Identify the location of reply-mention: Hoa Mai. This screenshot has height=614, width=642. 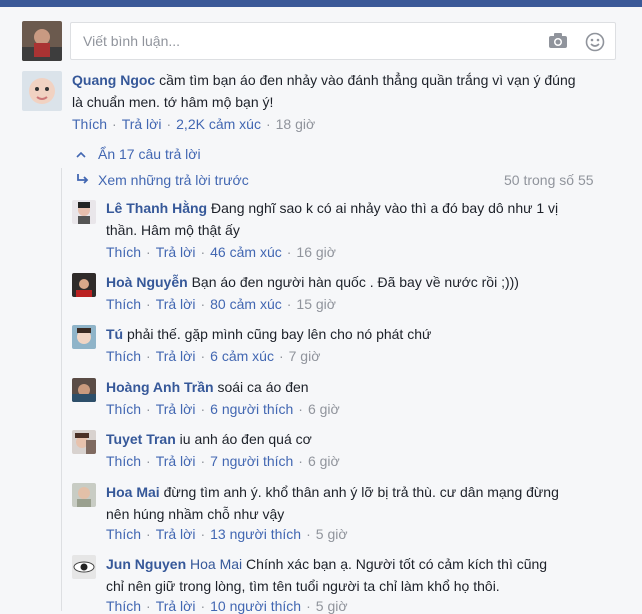
(216, 564).